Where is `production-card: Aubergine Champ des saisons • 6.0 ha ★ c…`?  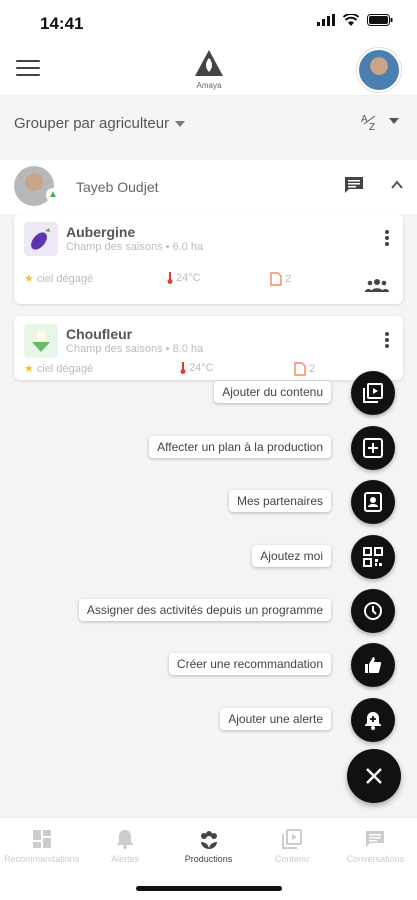
production-card: Aubergine Champ des saisons • 6.0 ha ★ c… is located at coordinates (208, 259).